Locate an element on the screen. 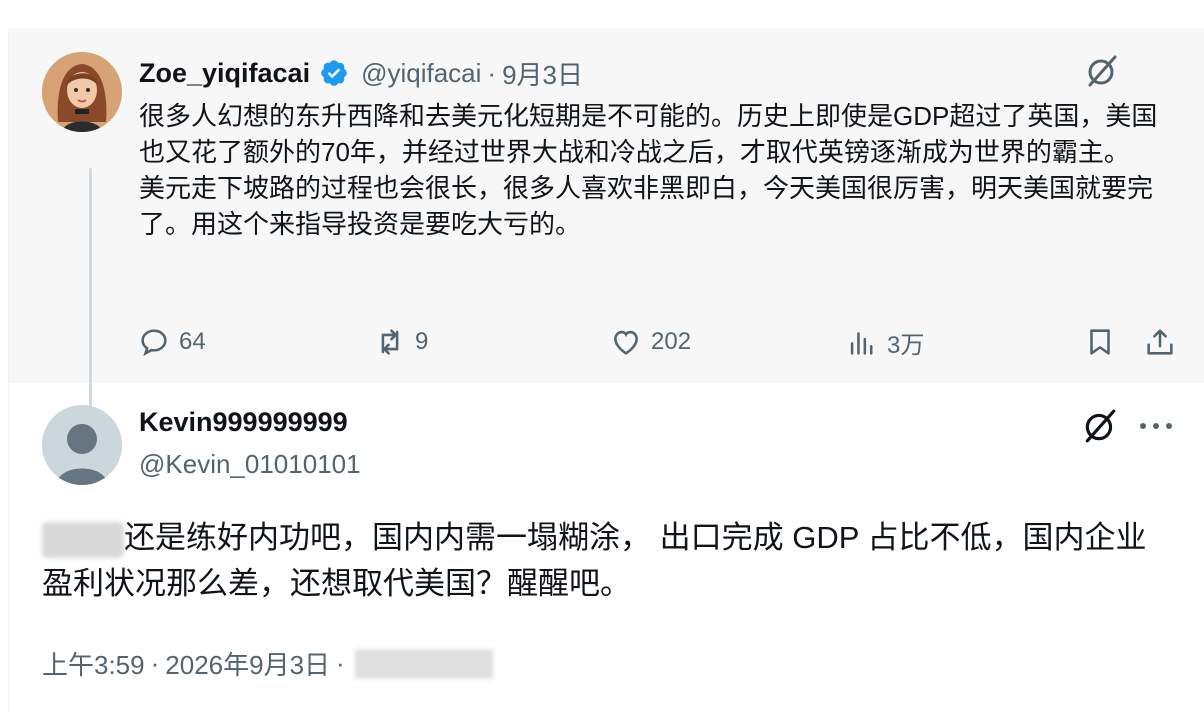 Image resolution: width=1204 pixels, height=712 pixels. reply-icon is located at coordinates (154, 342).